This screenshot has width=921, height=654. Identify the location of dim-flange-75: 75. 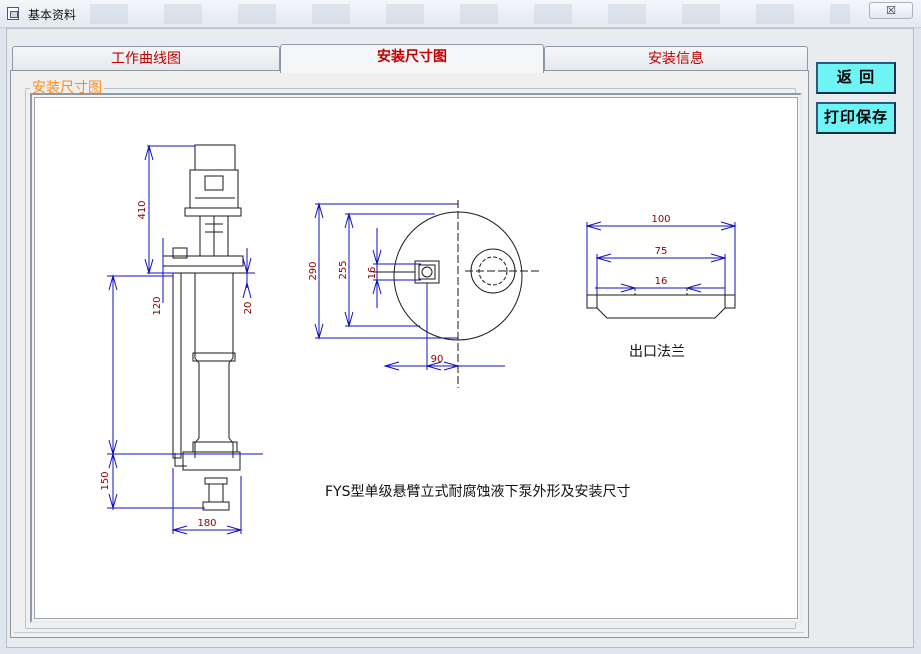
(661, 251).